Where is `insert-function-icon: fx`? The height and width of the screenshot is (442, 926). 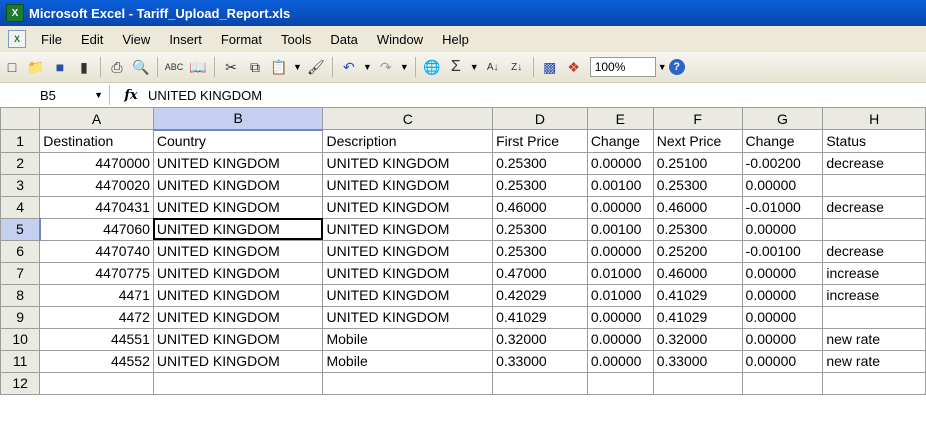
insert-function-icon: fx is located at coordinates (131, 95).